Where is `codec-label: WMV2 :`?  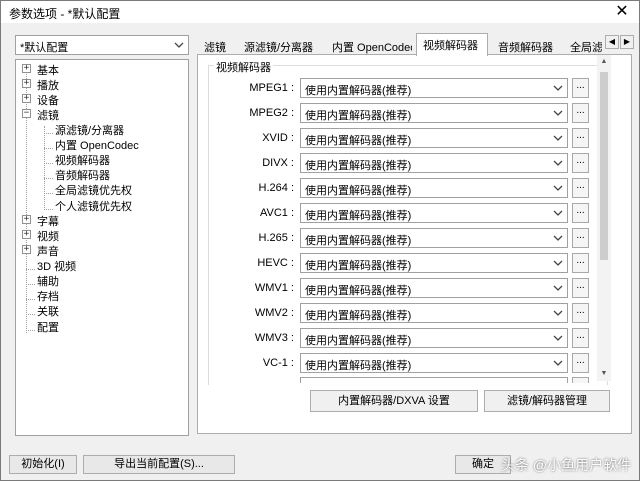
codec-label: WMV2 : is located at coordinates (274, 313).